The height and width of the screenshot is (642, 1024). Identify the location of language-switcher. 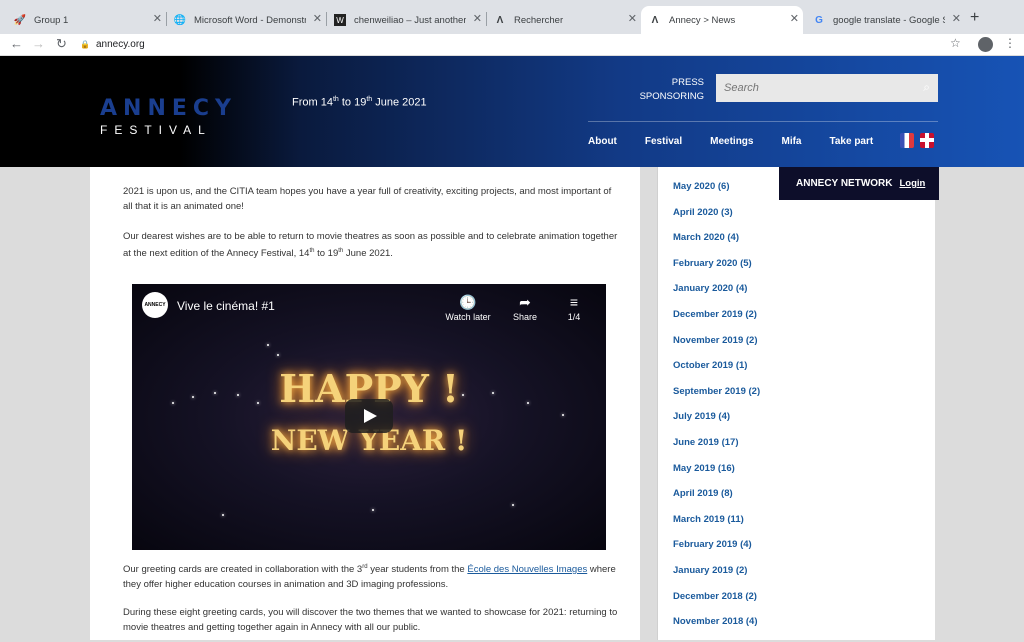
(920, 140).